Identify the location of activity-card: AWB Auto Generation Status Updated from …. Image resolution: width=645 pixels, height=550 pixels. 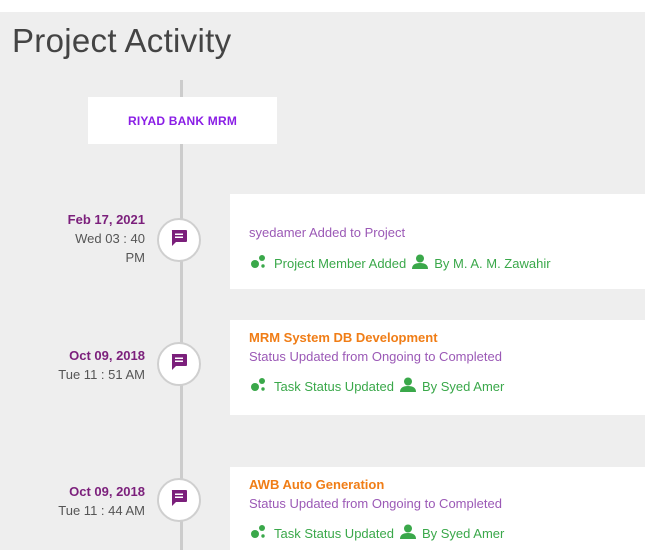
(437, 508).